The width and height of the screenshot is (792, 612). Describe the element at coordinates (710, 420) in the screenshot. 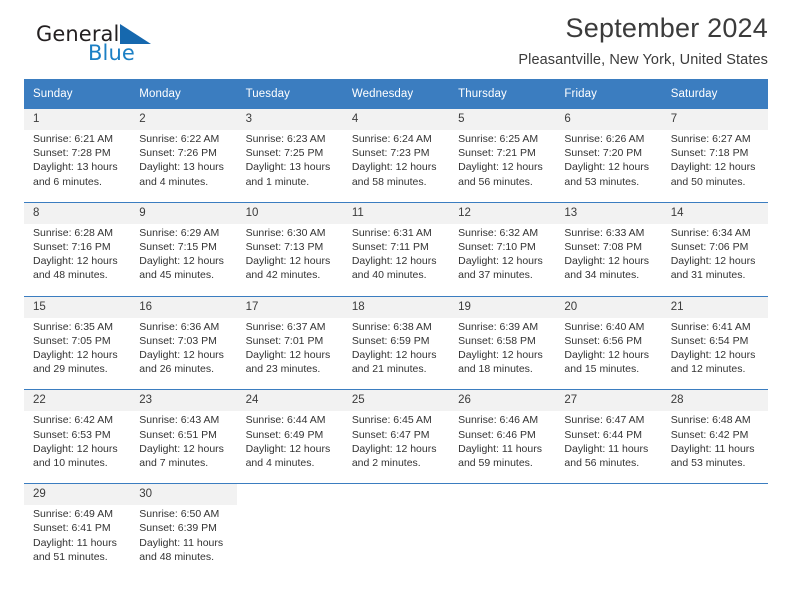

I see `sunrise-text: Sunrise: 6:48 AM` at that location.